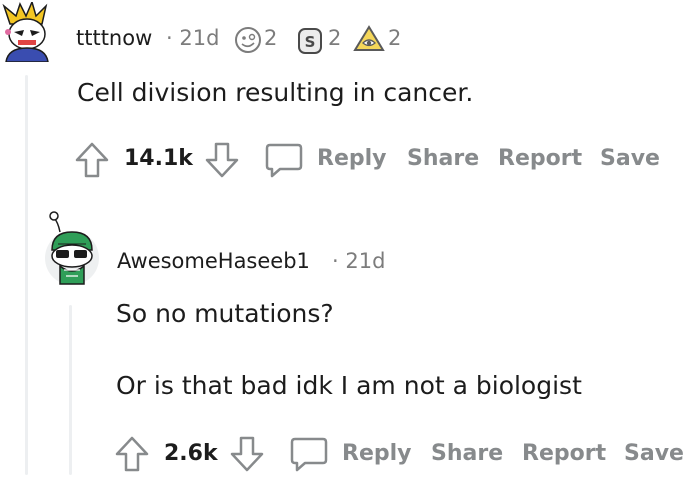 The width and height of the screenshot is (700, 477). I want to click on svg-text: S, so click(310, 42).